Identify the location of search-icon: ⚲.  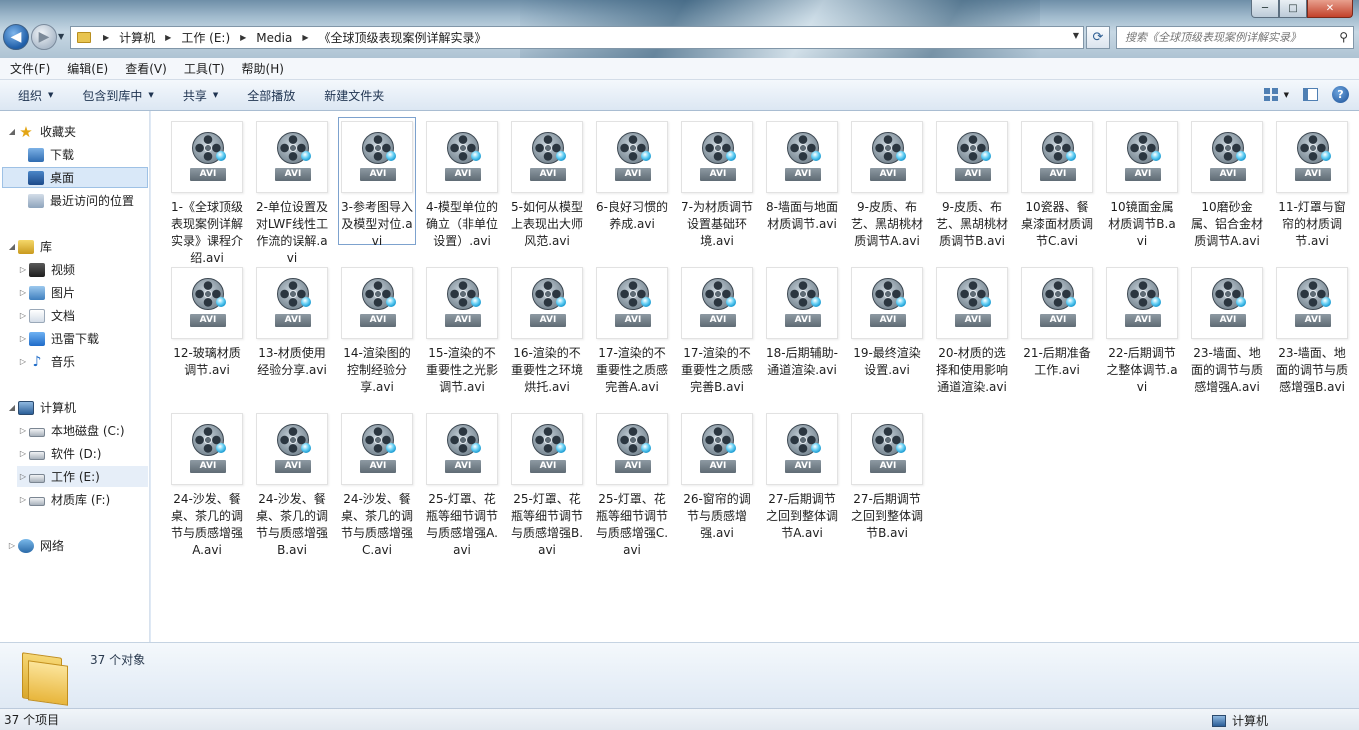
(1343, 37).